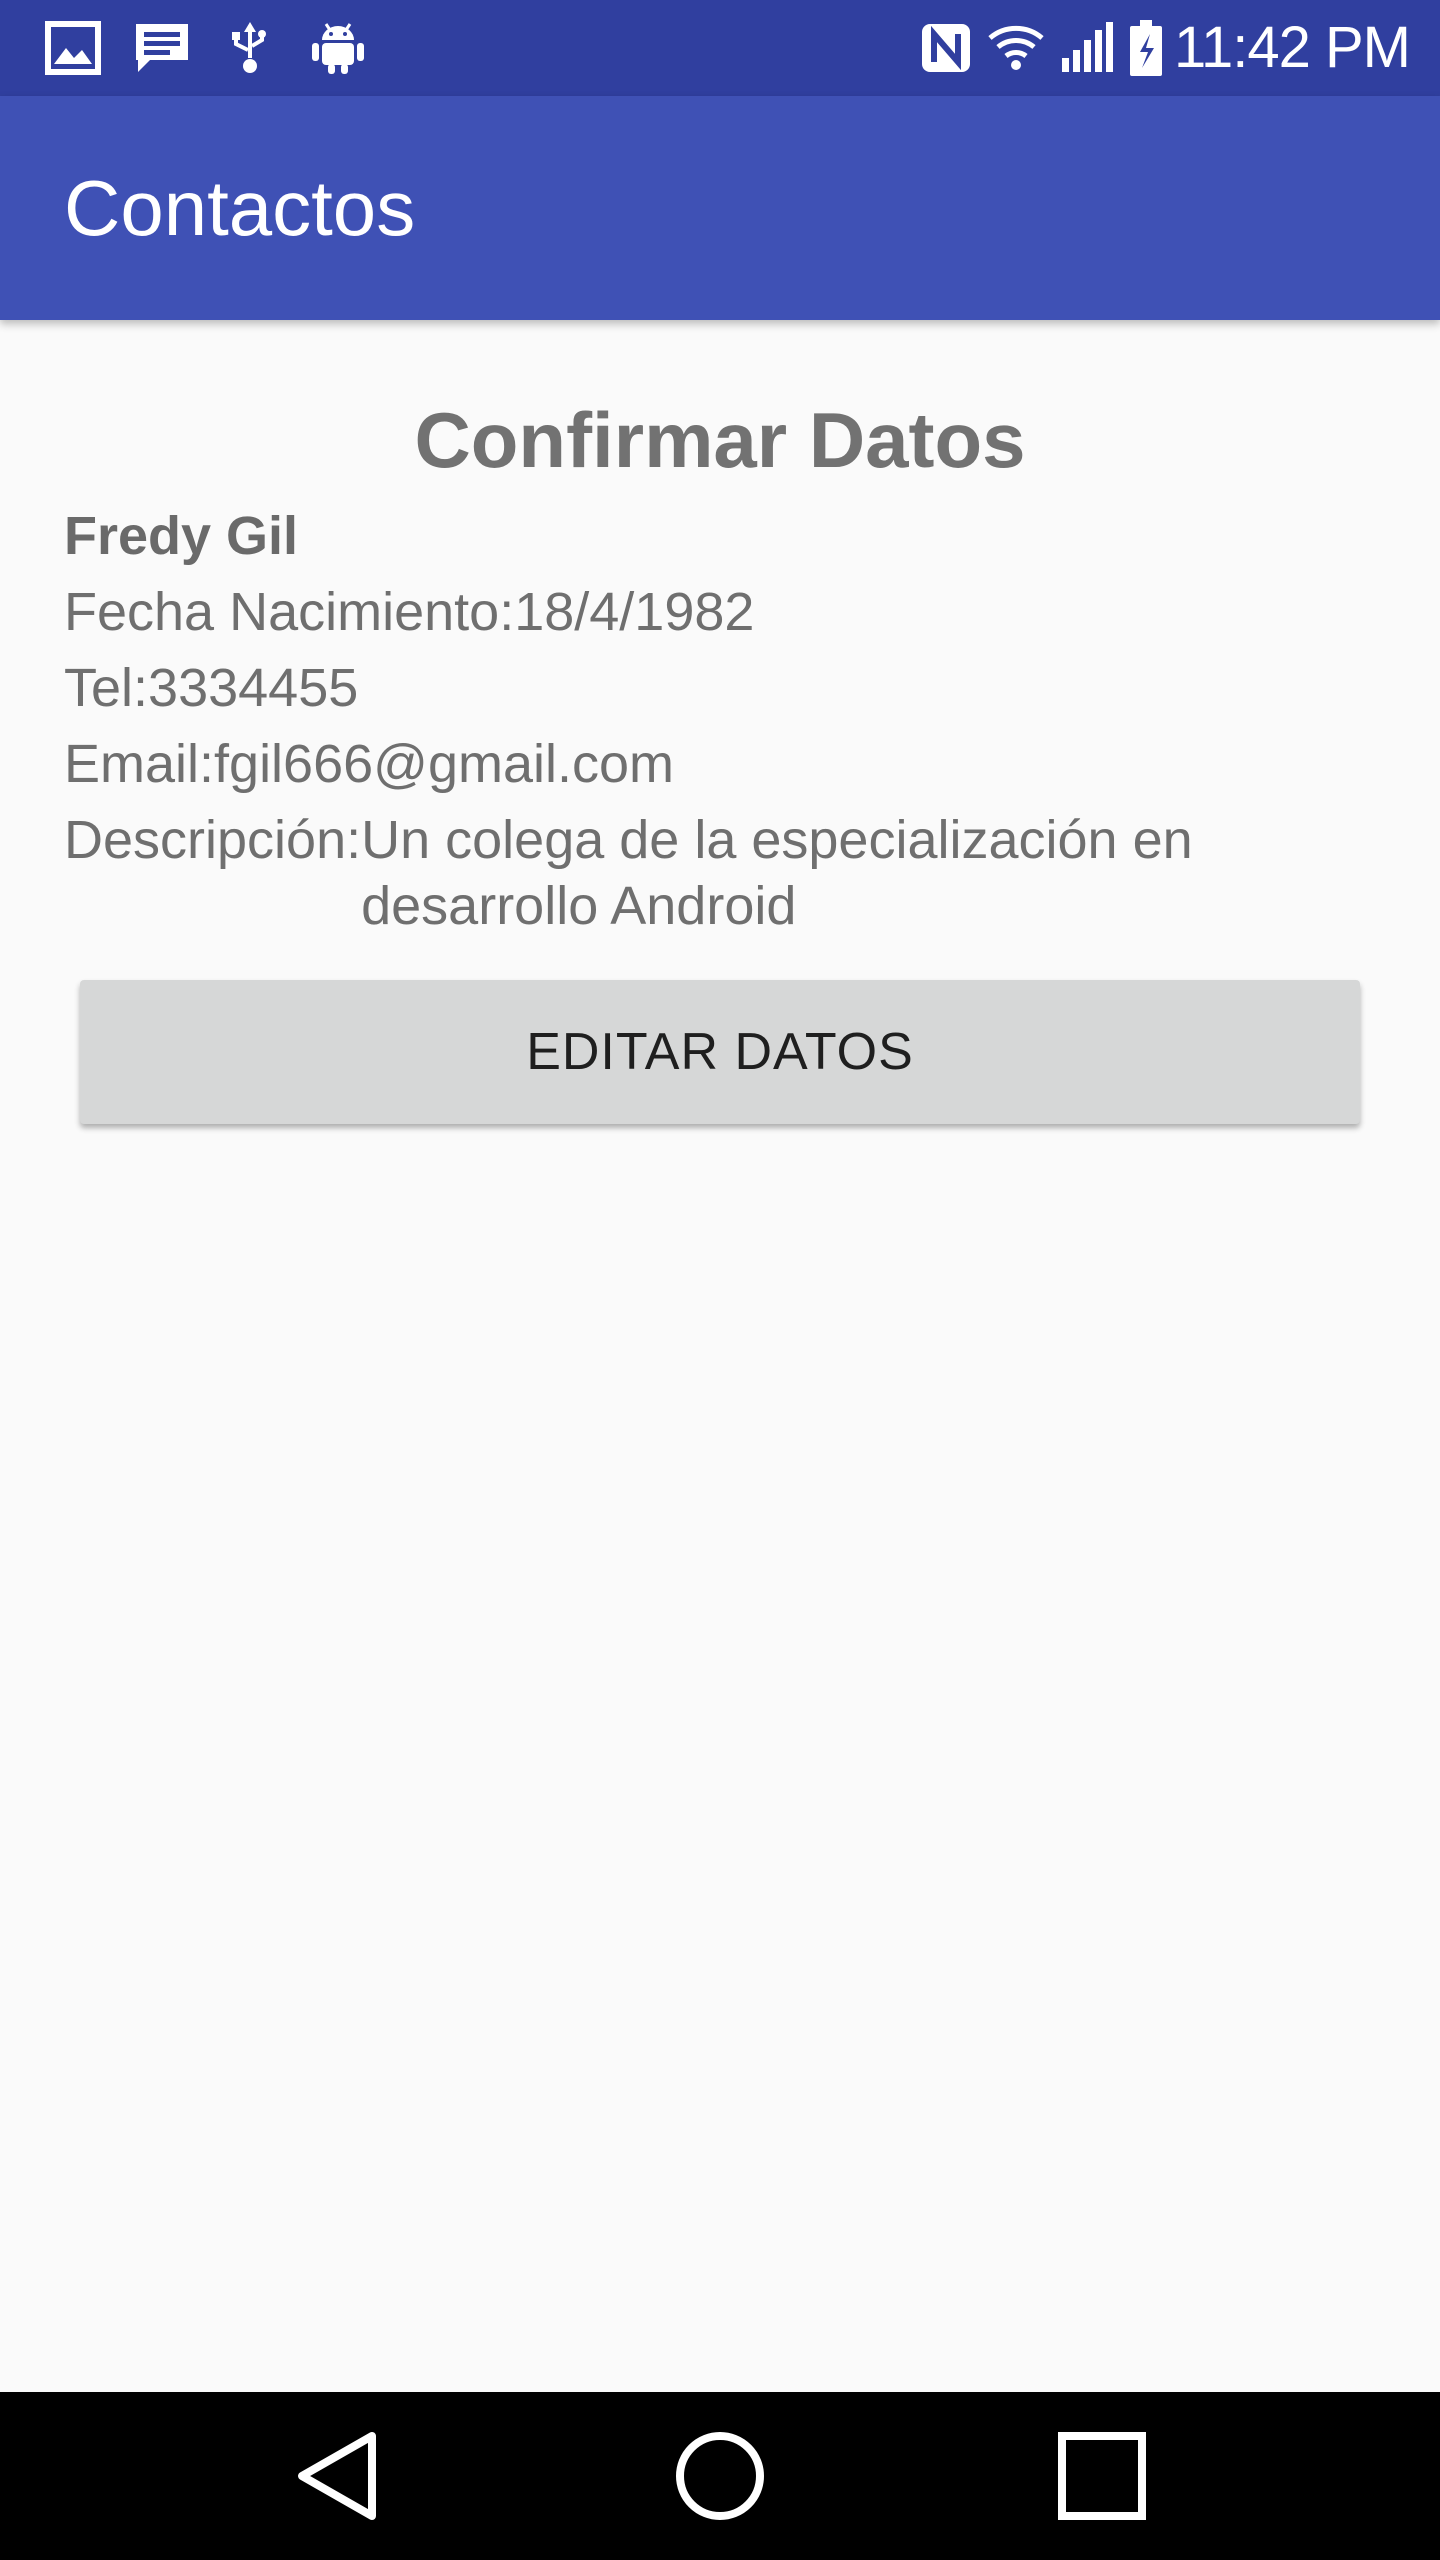  I want to click on page-heading: Confirmar Datos, so click(720, 440).